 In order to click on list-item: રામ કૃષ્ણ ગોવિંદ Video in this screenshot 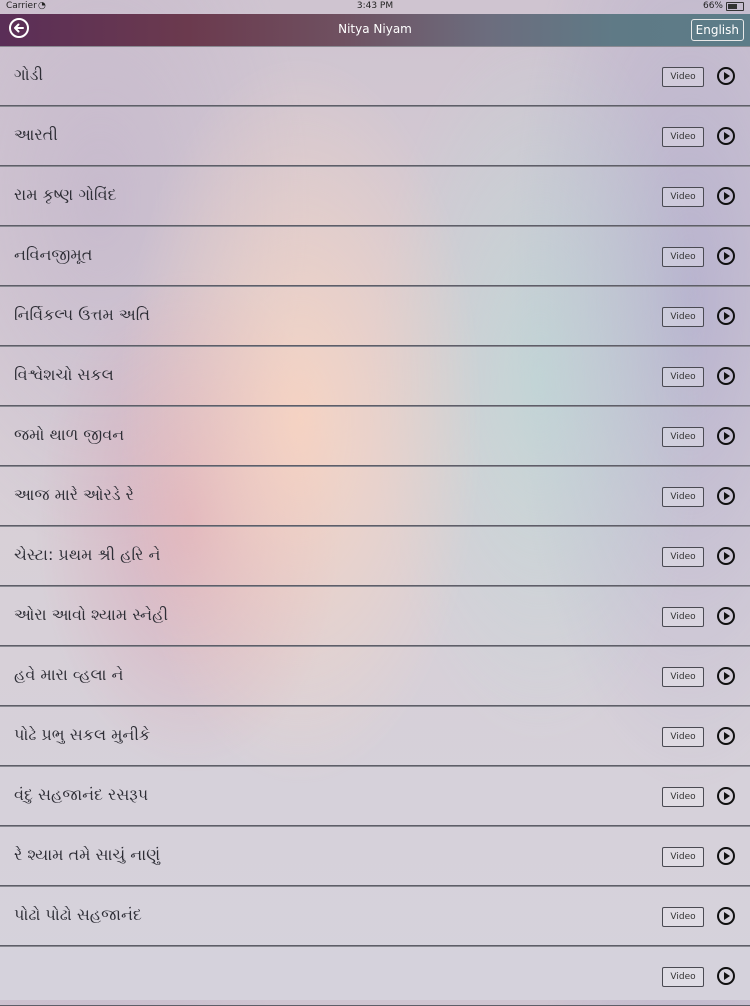, I will do `click(375, 196)`.